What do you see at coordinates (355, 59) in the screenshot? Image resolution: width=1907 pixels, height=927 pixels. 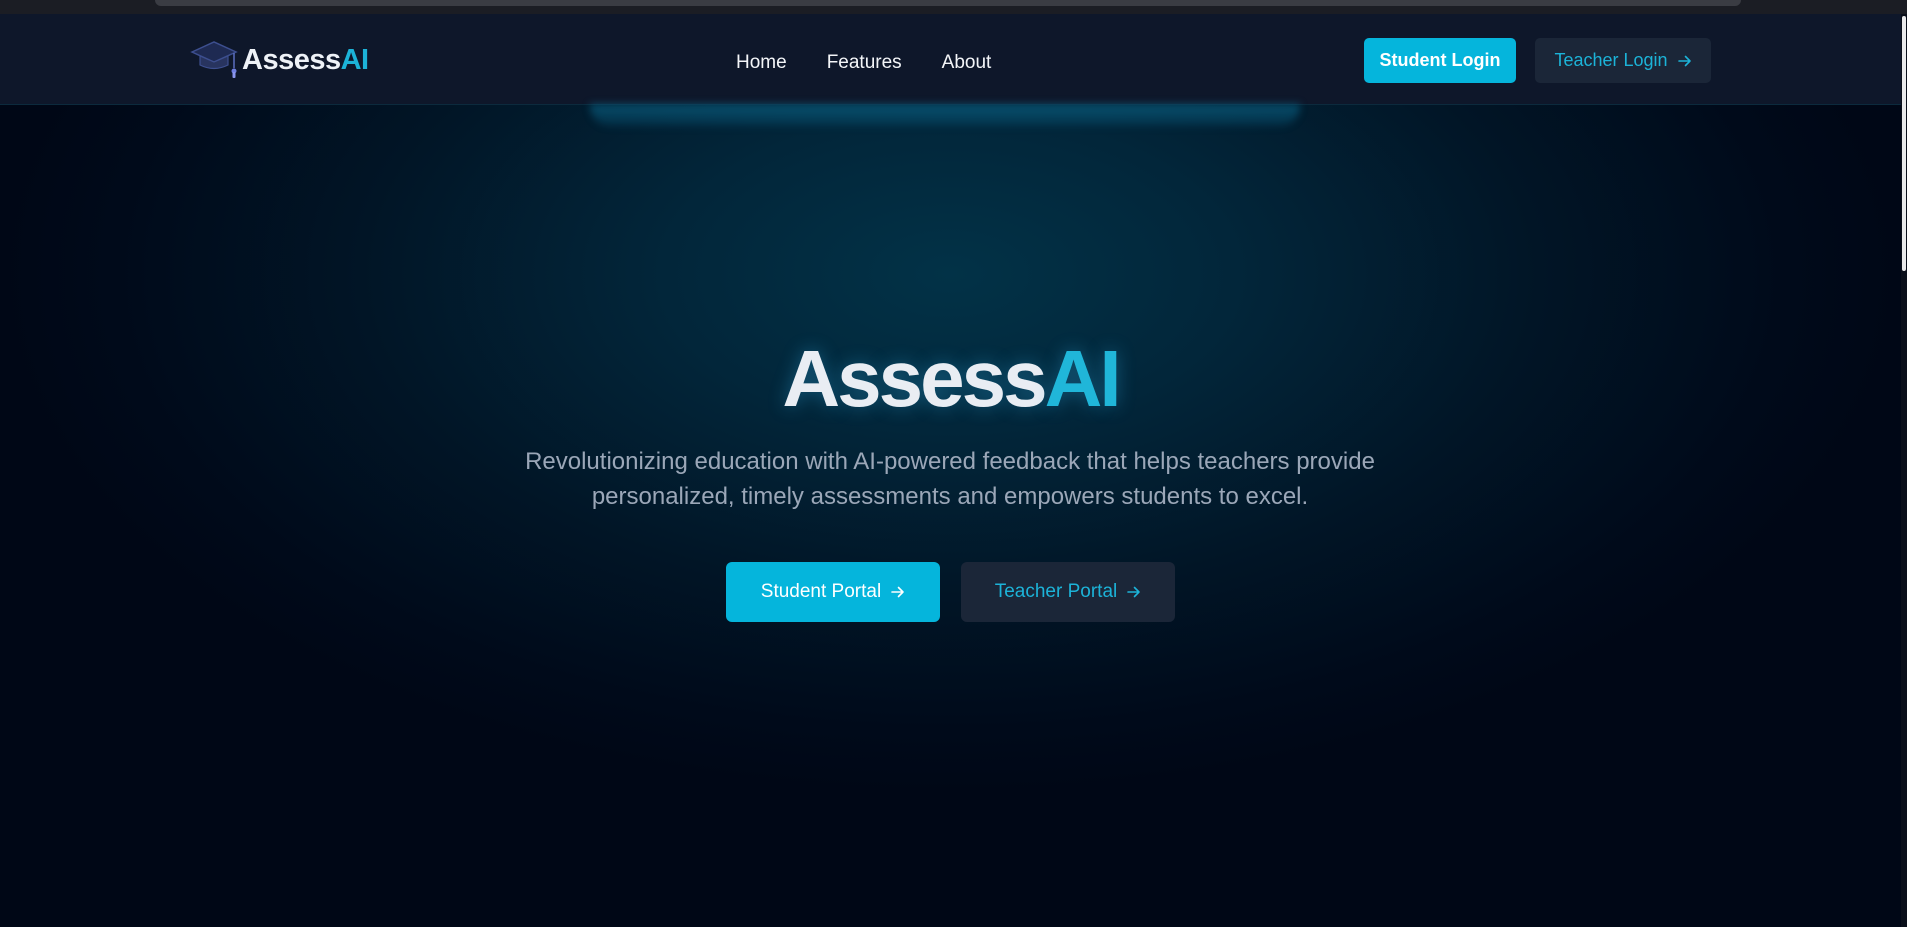 I see `brand-name-accent: AI` at bounding box center [355, 59].